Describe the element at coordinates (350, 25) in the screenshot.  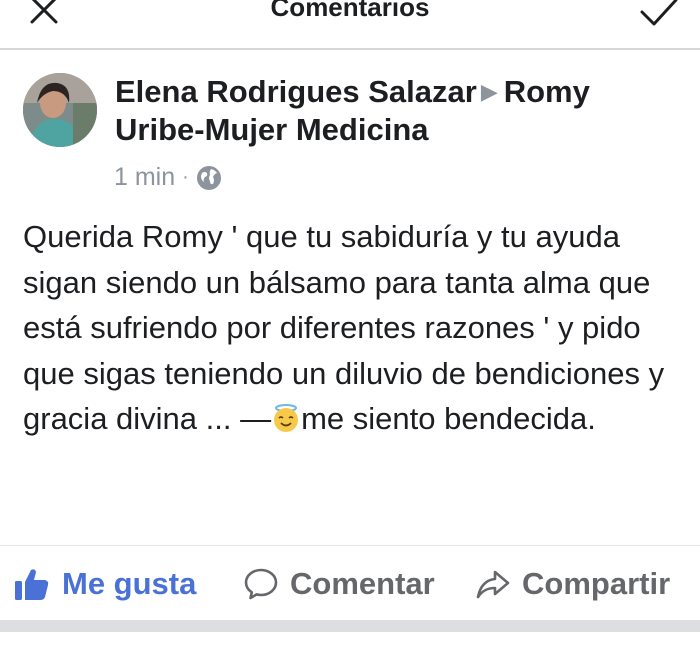
I see `top-bar: Comentarios` at that location.